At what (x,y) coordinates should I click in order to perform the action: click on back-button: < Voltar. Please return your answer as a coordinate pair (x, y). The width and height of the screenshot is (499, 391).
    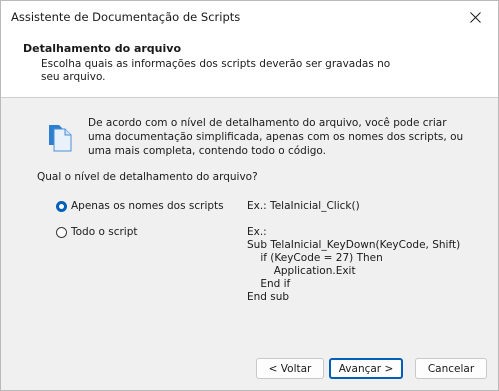
    Looking at the image, I should click on (290, 368).